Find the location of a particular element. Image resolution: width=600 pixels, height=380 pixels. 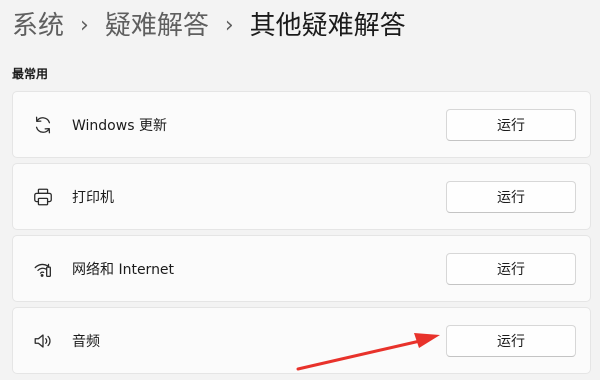

troubleshooter-label: 打印机 is located at coordinates (93, 197).